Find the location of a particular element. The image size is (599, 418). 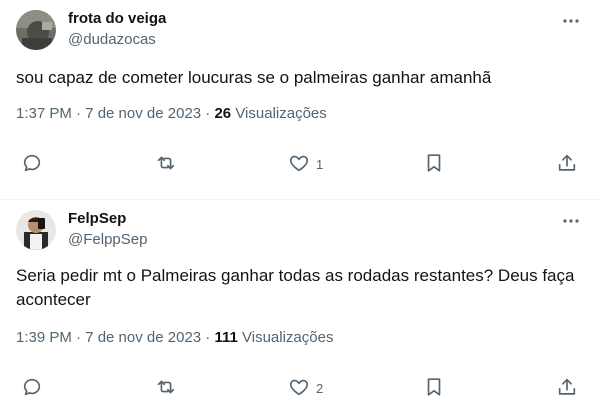

user-handle: @FelppSep is located at coordinates (107, 239).